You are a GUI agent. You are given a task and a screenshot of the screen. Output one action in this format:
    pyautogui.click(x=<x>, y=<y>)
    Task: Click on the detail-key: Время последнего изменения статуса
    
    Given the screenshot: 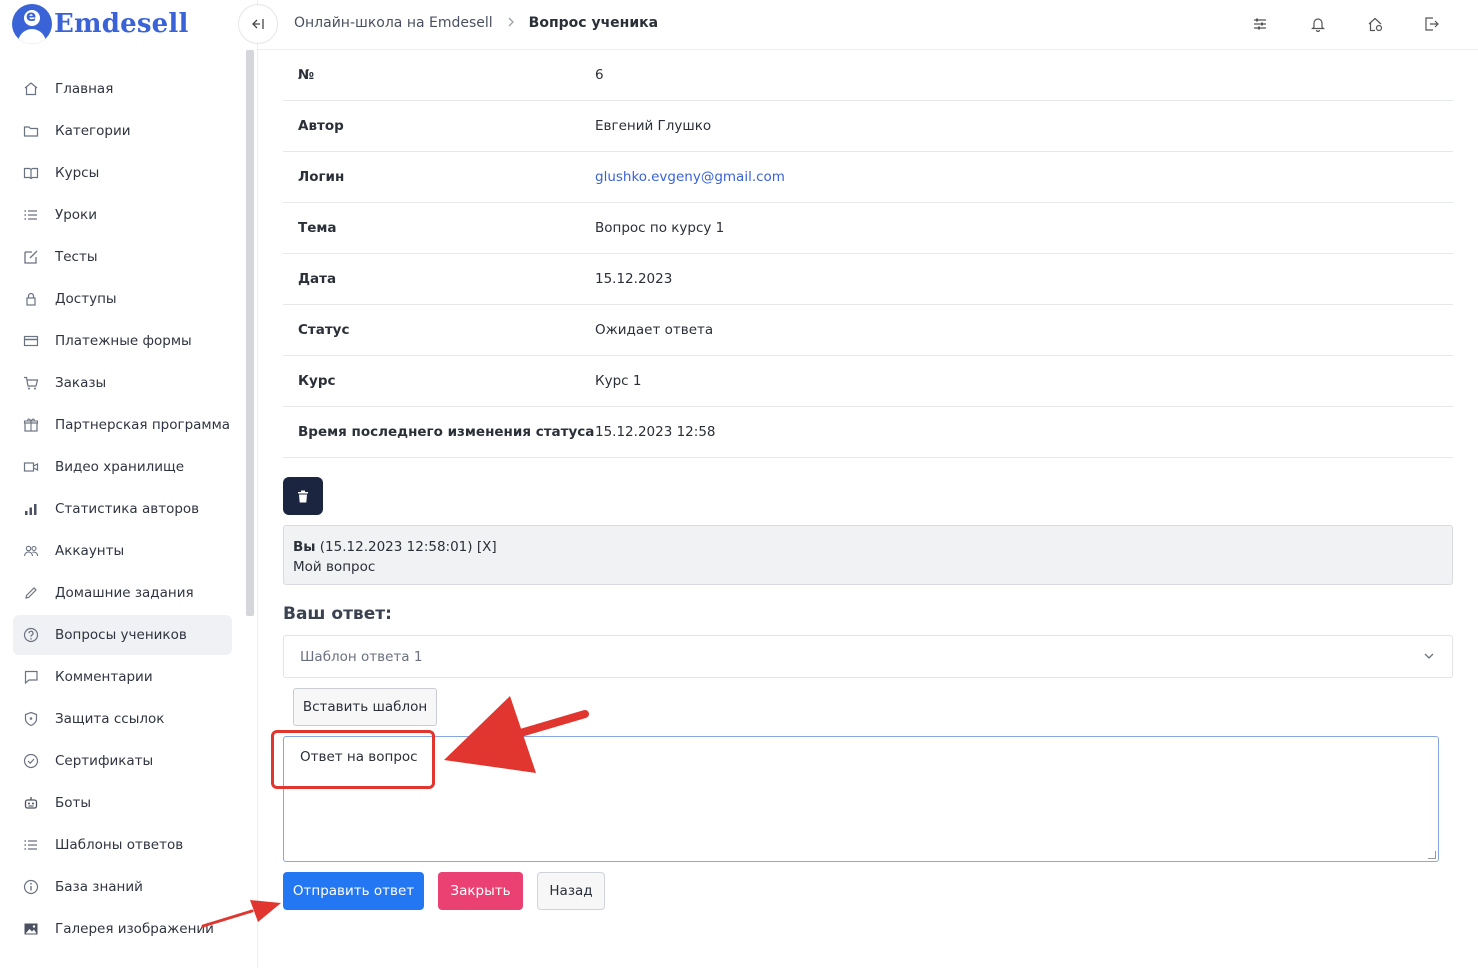 What is the action you would take?
    pyautogui.click(x=446, y=432)
    